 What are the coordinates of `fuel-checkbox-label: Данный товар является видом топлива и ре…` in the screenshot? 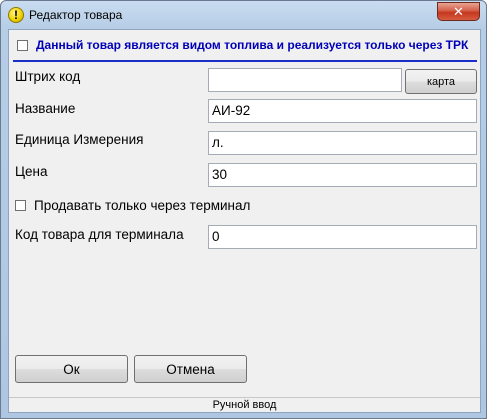 It's located at (252, 45).